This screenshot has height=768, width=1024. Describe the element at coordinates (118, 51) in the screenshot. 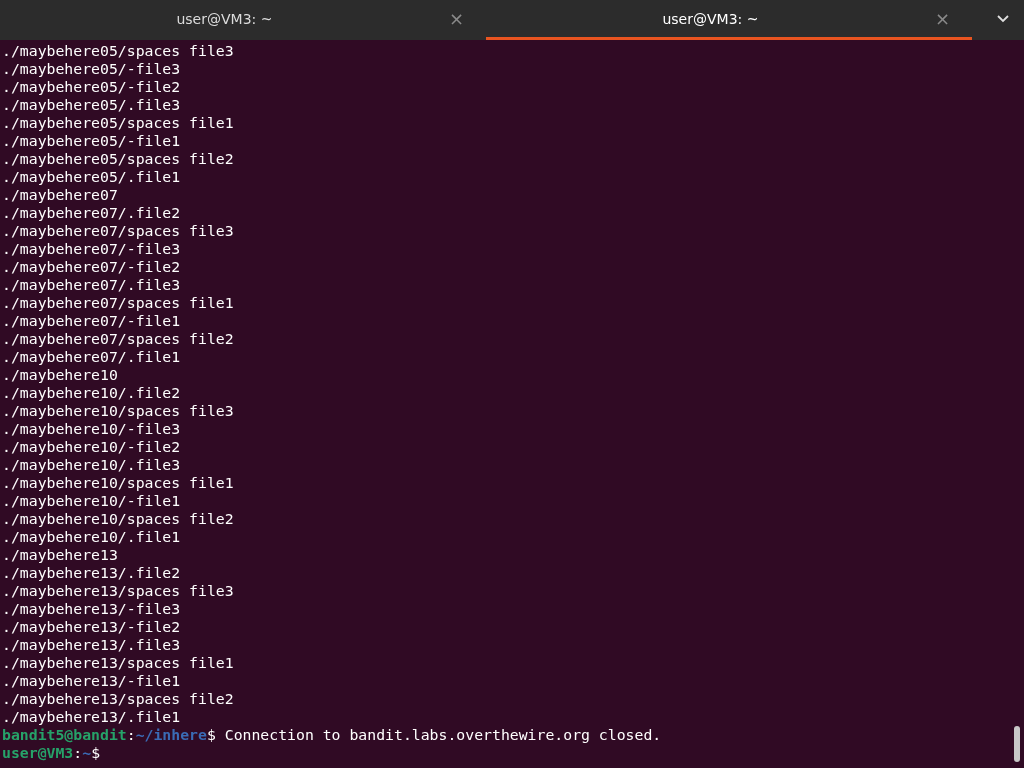

I see `output-line: ./maybehere05/spaces file3` at that location.